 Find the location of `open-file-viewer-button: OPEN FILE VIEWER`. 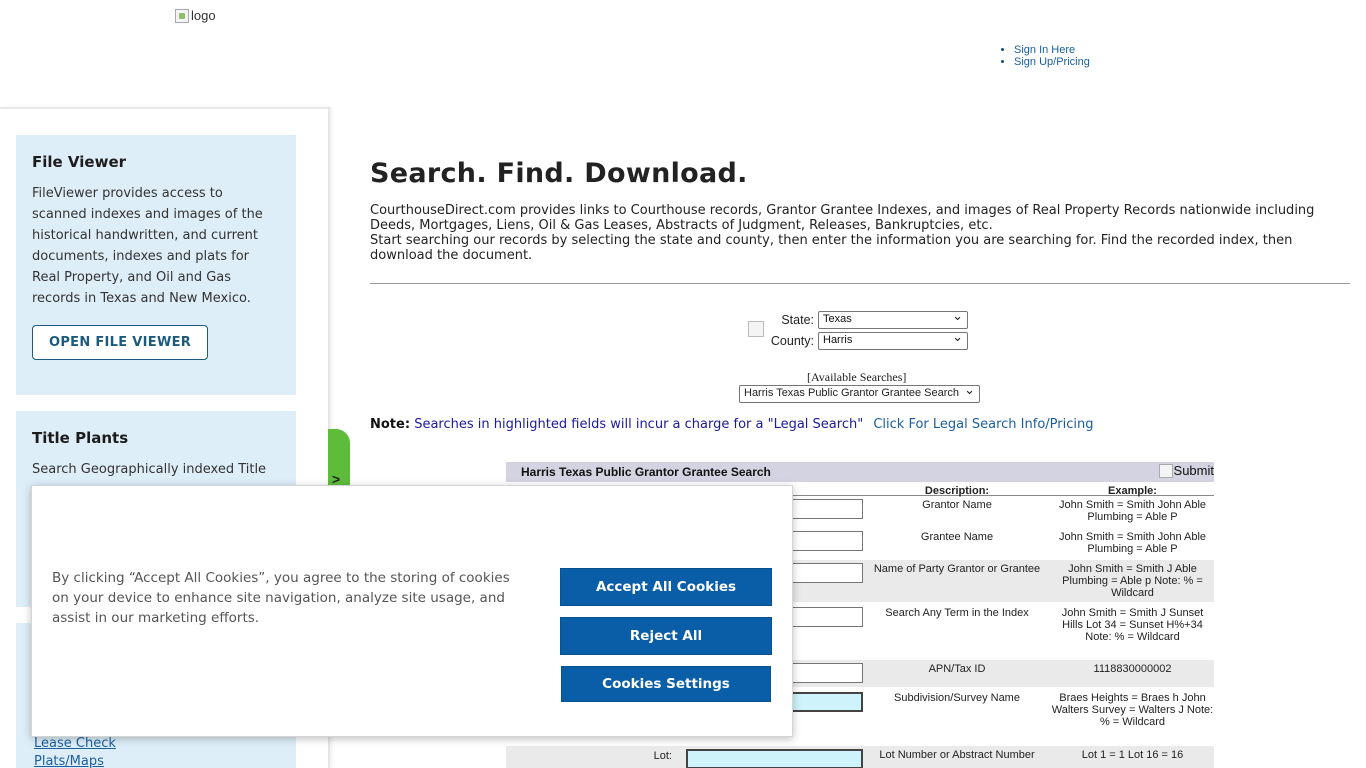

open-file-viewer-button: OPEN FILE VIEWER is located at coordinates (120, 342).